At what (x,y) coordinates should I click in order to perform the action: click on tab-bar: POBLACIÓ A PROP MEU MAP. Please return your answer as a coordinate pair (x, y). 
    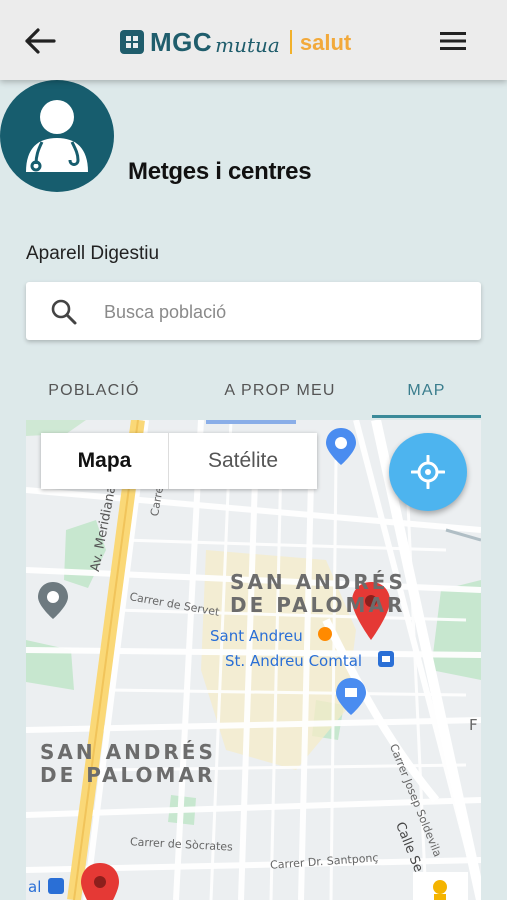
    Looking at the image, I should click on (253, 391).